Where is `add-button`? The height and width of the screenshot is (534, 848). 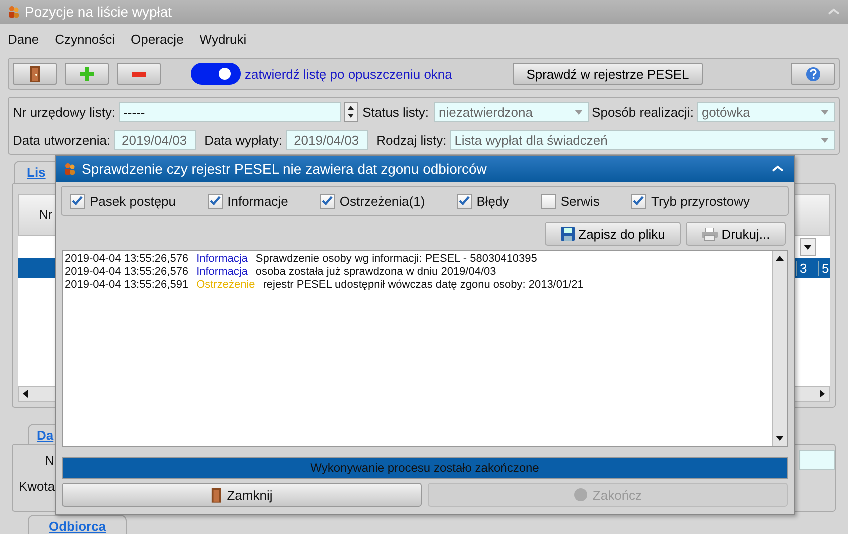
add-button is located at coordinates (87, 74).